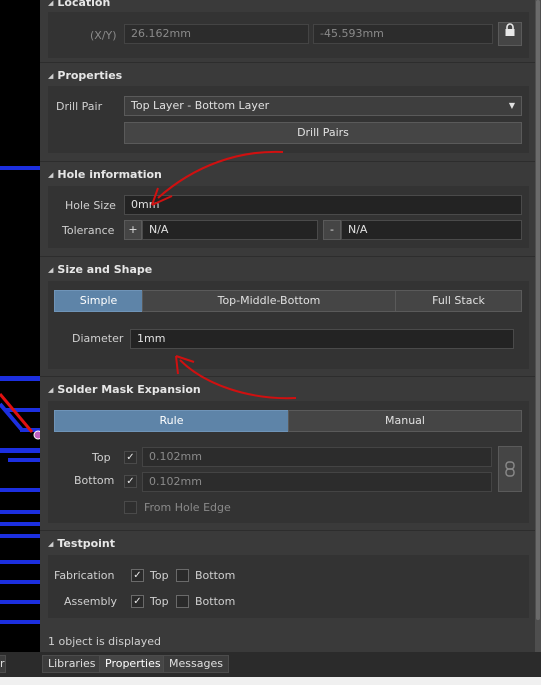 This screenshot has width=541, height=685. What do you see at coordinates (88, 230) in the screenshot?
I see `tolerance-label: Tolerance` at bounding box center [88, 230].